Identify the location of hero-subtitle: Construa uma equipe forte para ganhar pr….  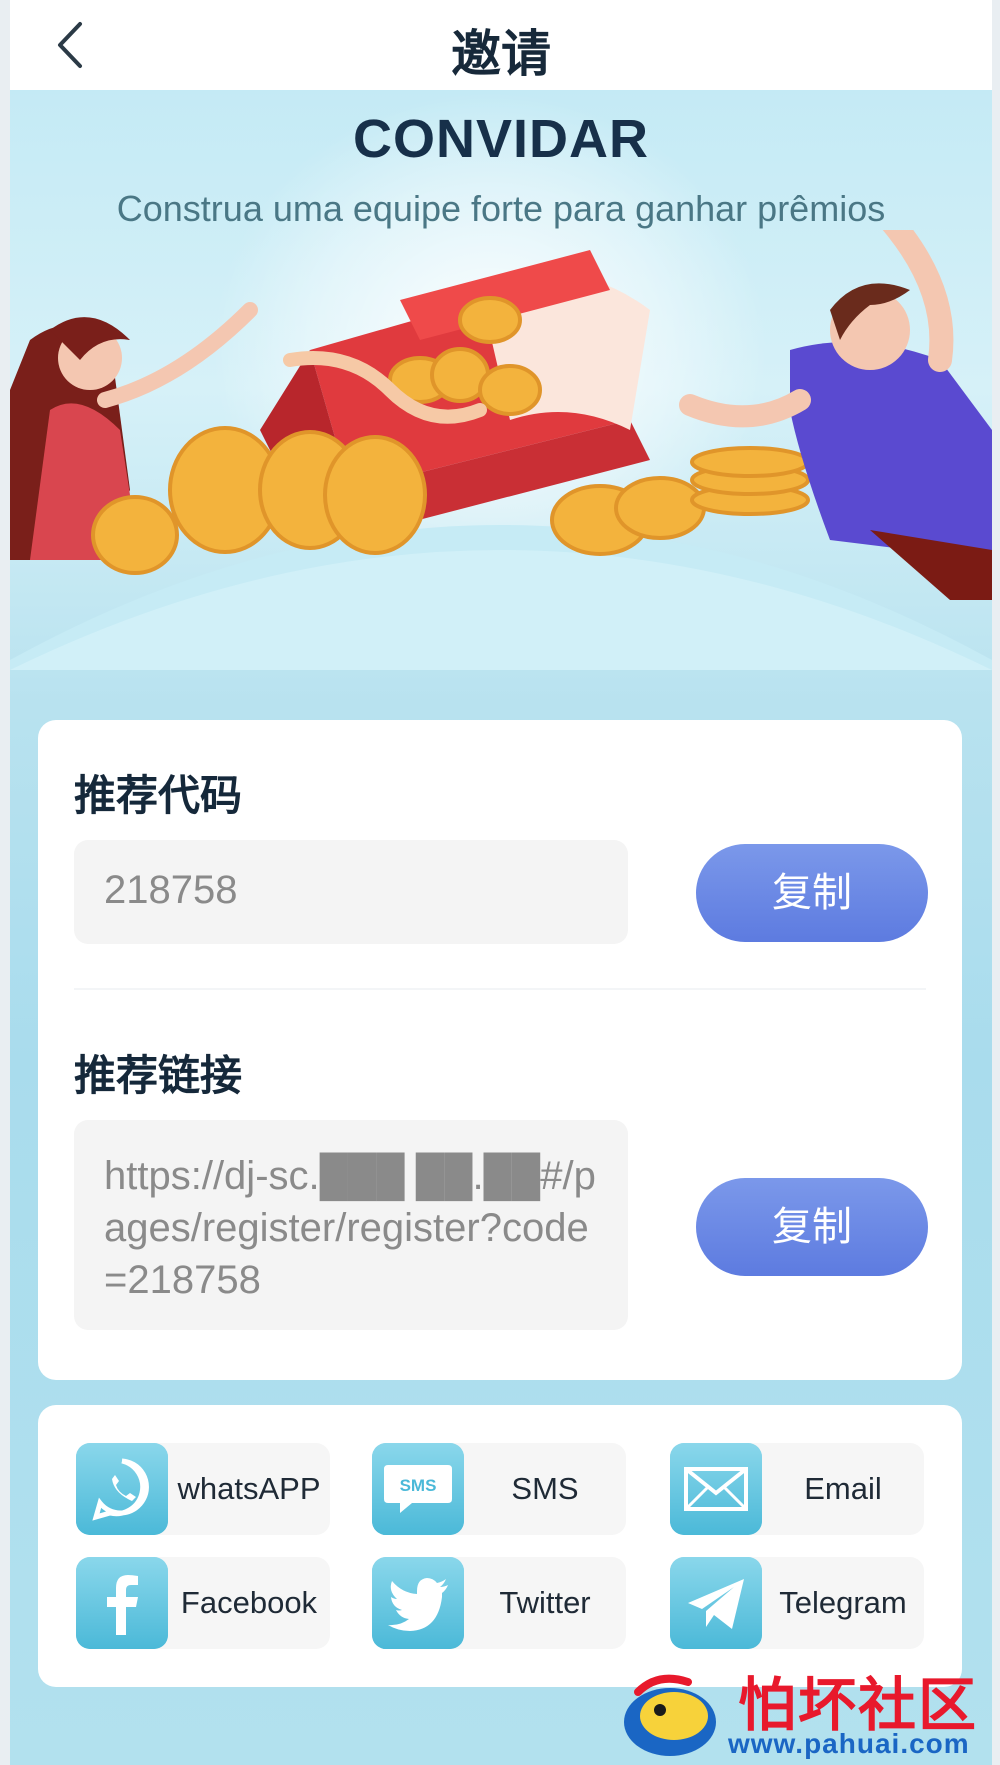
(501, 208).